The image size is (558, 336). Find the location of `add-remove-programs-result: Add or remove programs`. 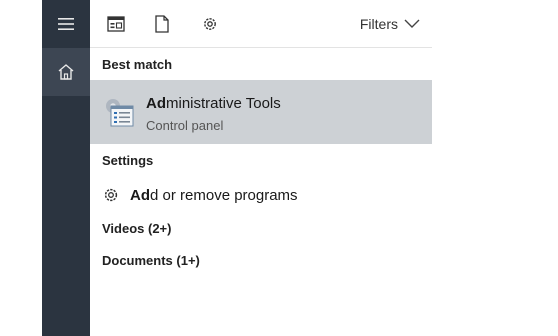

add-remove-programs-result: Add or remove programs is located at coordinates (261, 195).